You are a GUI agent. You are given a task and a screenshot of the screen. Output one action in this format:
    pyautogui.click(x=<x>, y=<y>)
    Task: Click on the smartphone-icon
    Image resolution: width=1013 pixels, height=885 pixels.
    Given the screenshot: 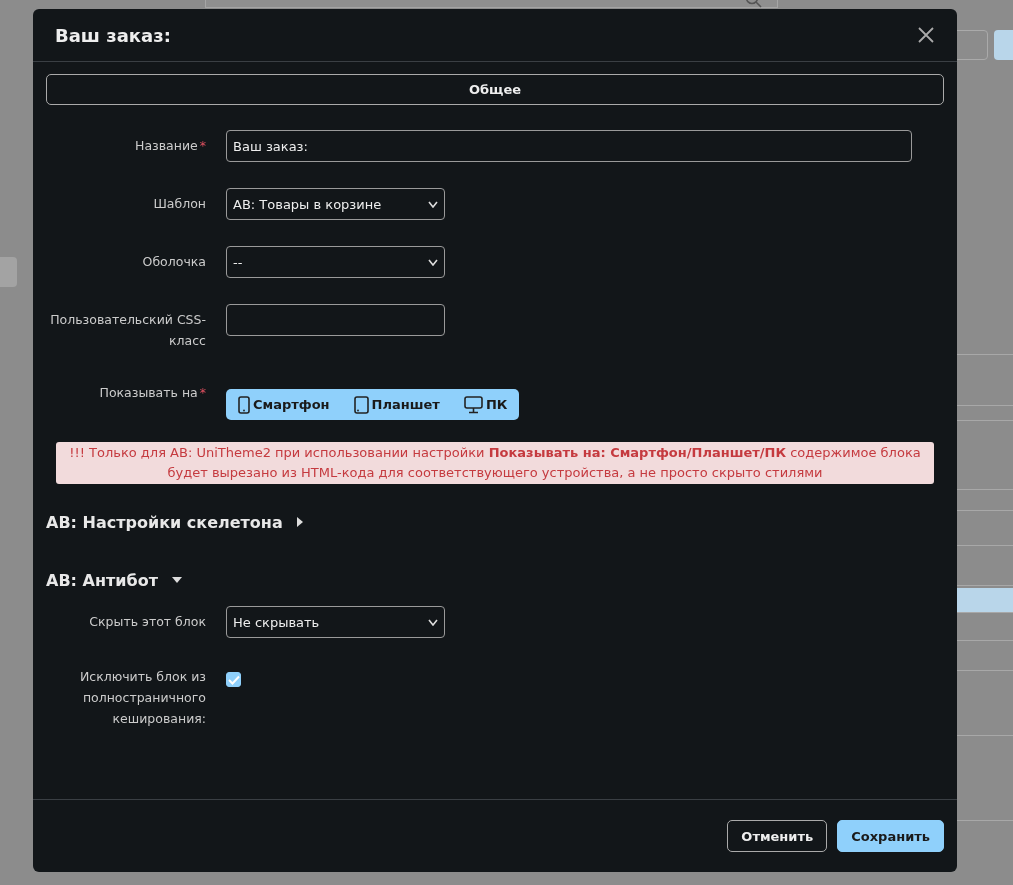 What is the action you would take?
    pyautogui.click(x=244, y=404)
    